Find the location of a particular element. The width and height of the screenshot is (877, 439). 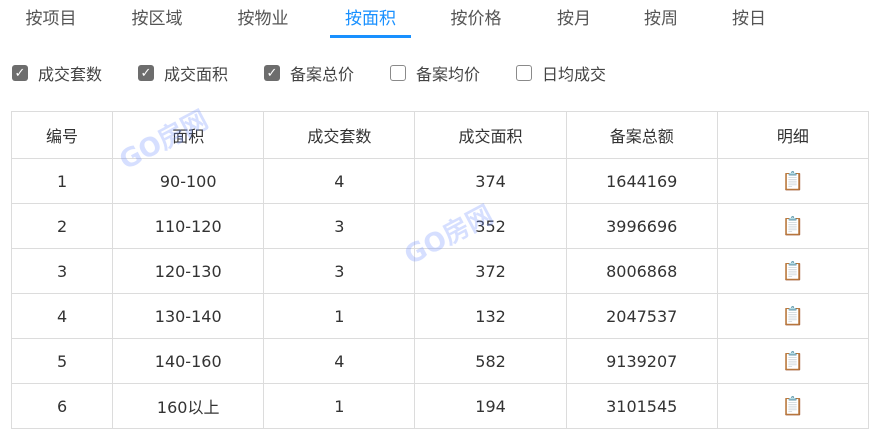

filter-deal-area: ✓ 成交面积 is located at coordinates (183, 73).